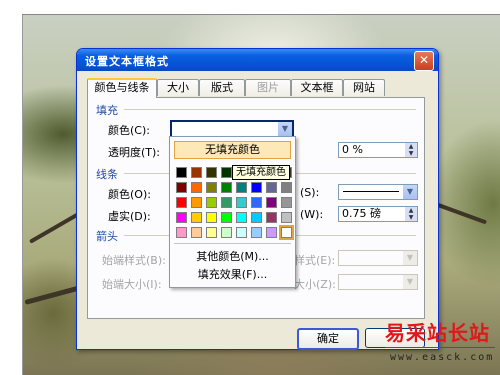 The height and width of the screenshot is (375, 500). I want to click on begin-size-label: 始端大小(I):, so click(132, 284).